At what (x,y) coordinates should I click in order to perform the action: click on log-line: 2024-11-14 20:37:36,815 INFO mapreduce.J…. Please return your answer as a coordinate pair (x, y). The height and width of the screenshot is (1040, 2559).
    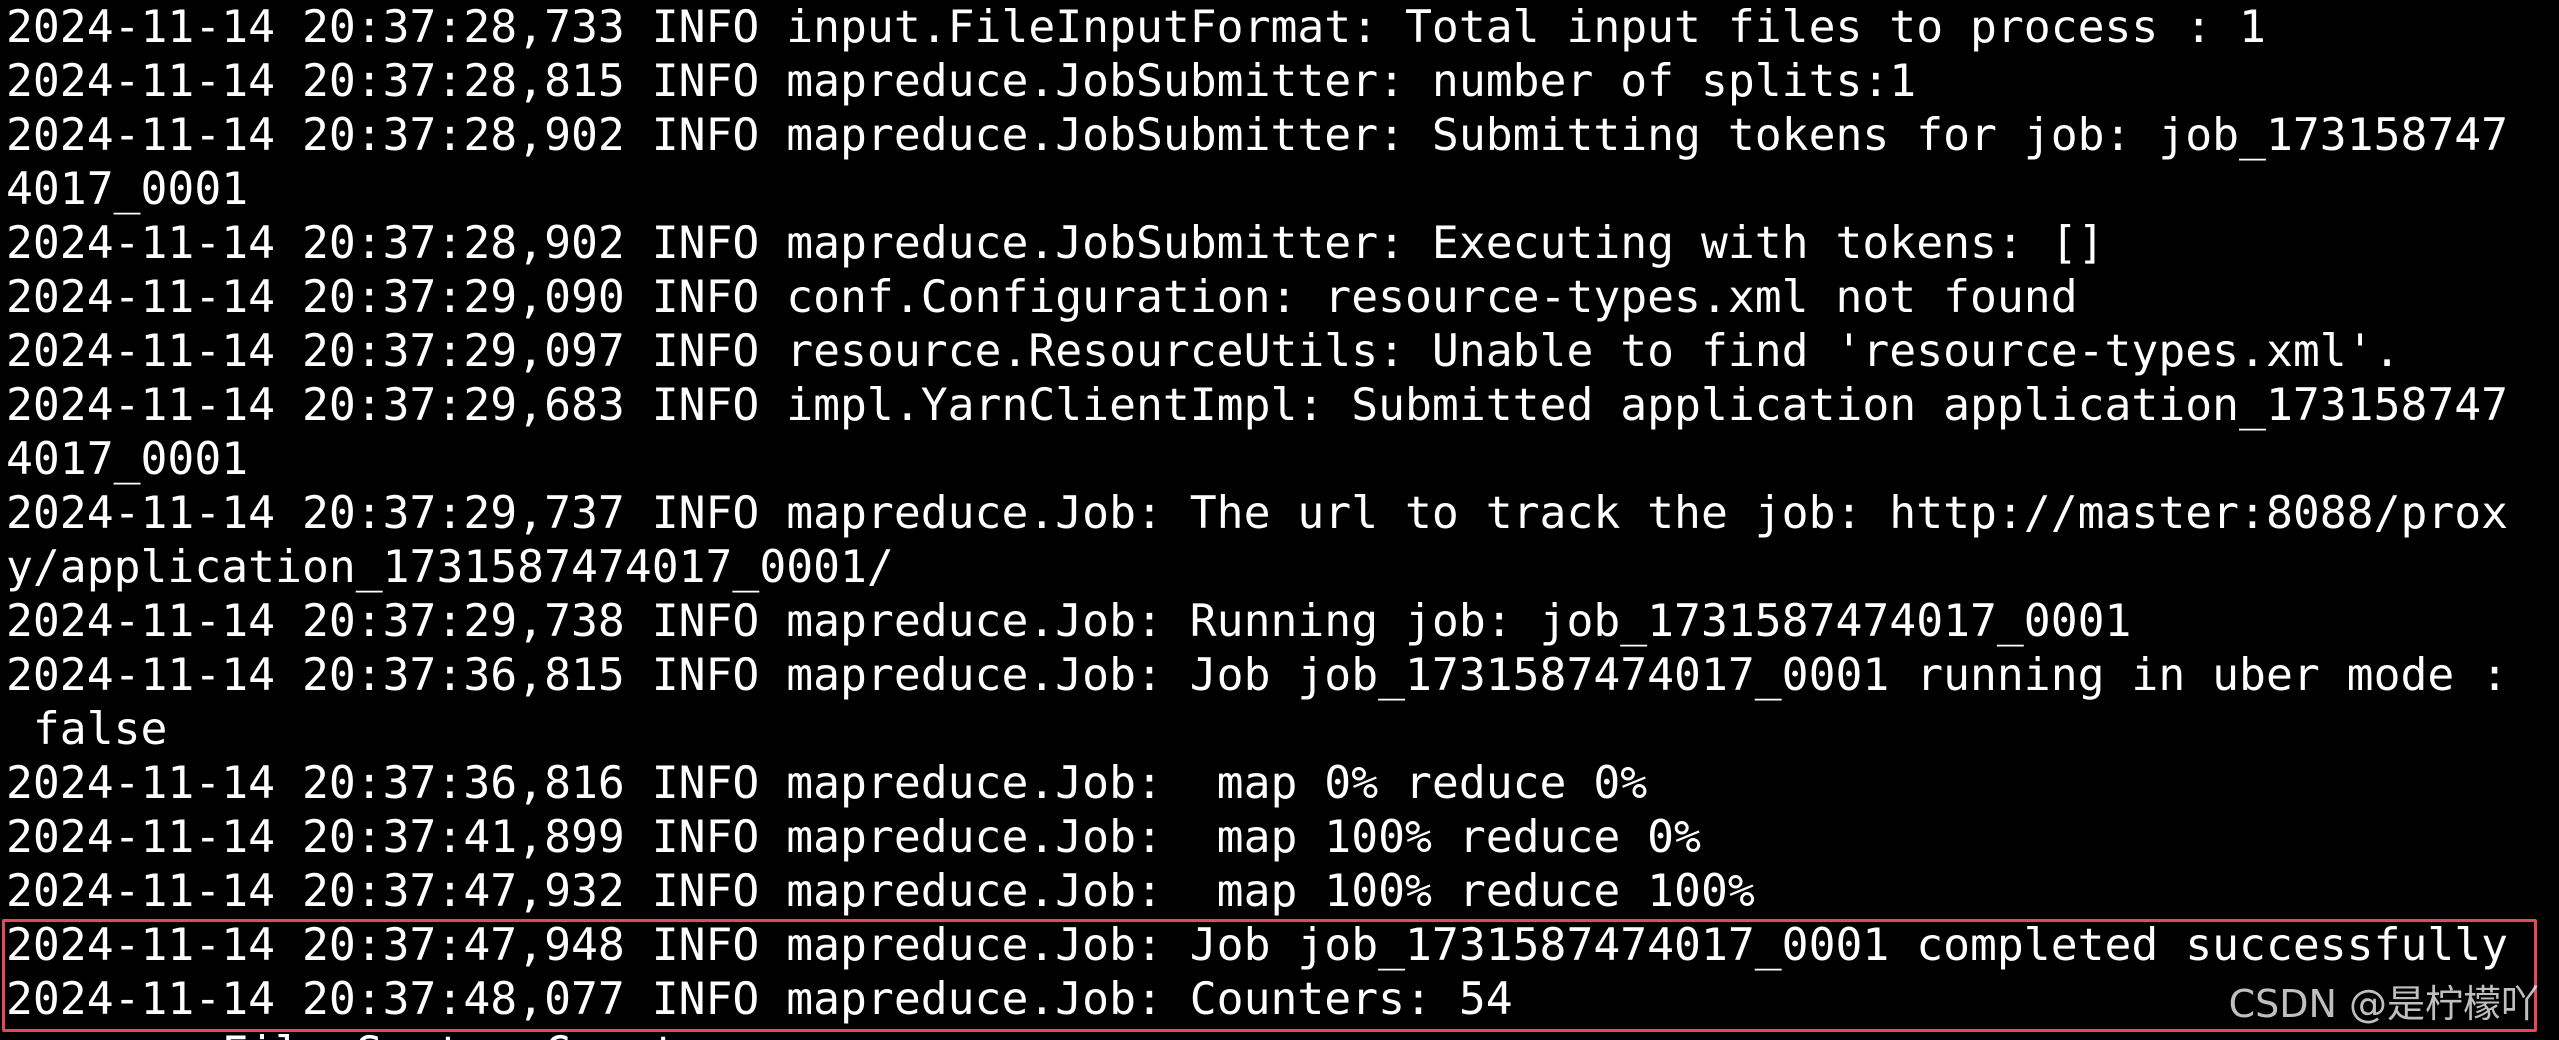
    Looking at the image, I should click on (1257, 675).